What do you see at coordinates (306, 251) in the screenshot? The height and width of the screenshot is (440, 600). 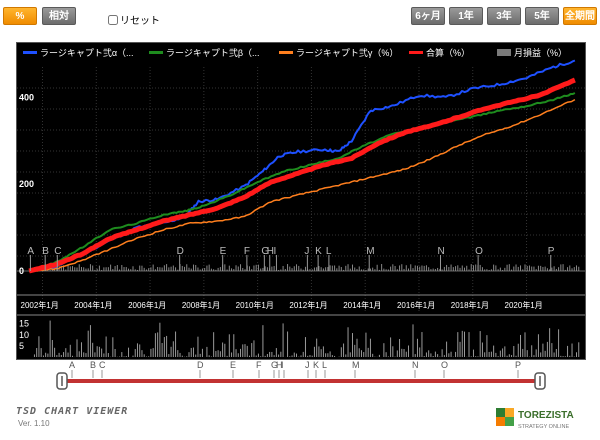 I see `event-marker-label: J` at bounding box center [306, 251].